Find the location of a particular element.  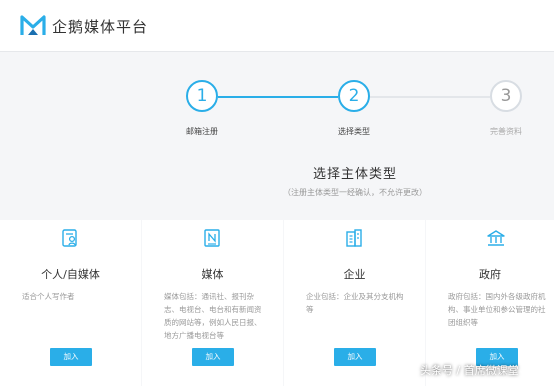

card-description: 适合个人写作者 is located at coordinates (48, 296).